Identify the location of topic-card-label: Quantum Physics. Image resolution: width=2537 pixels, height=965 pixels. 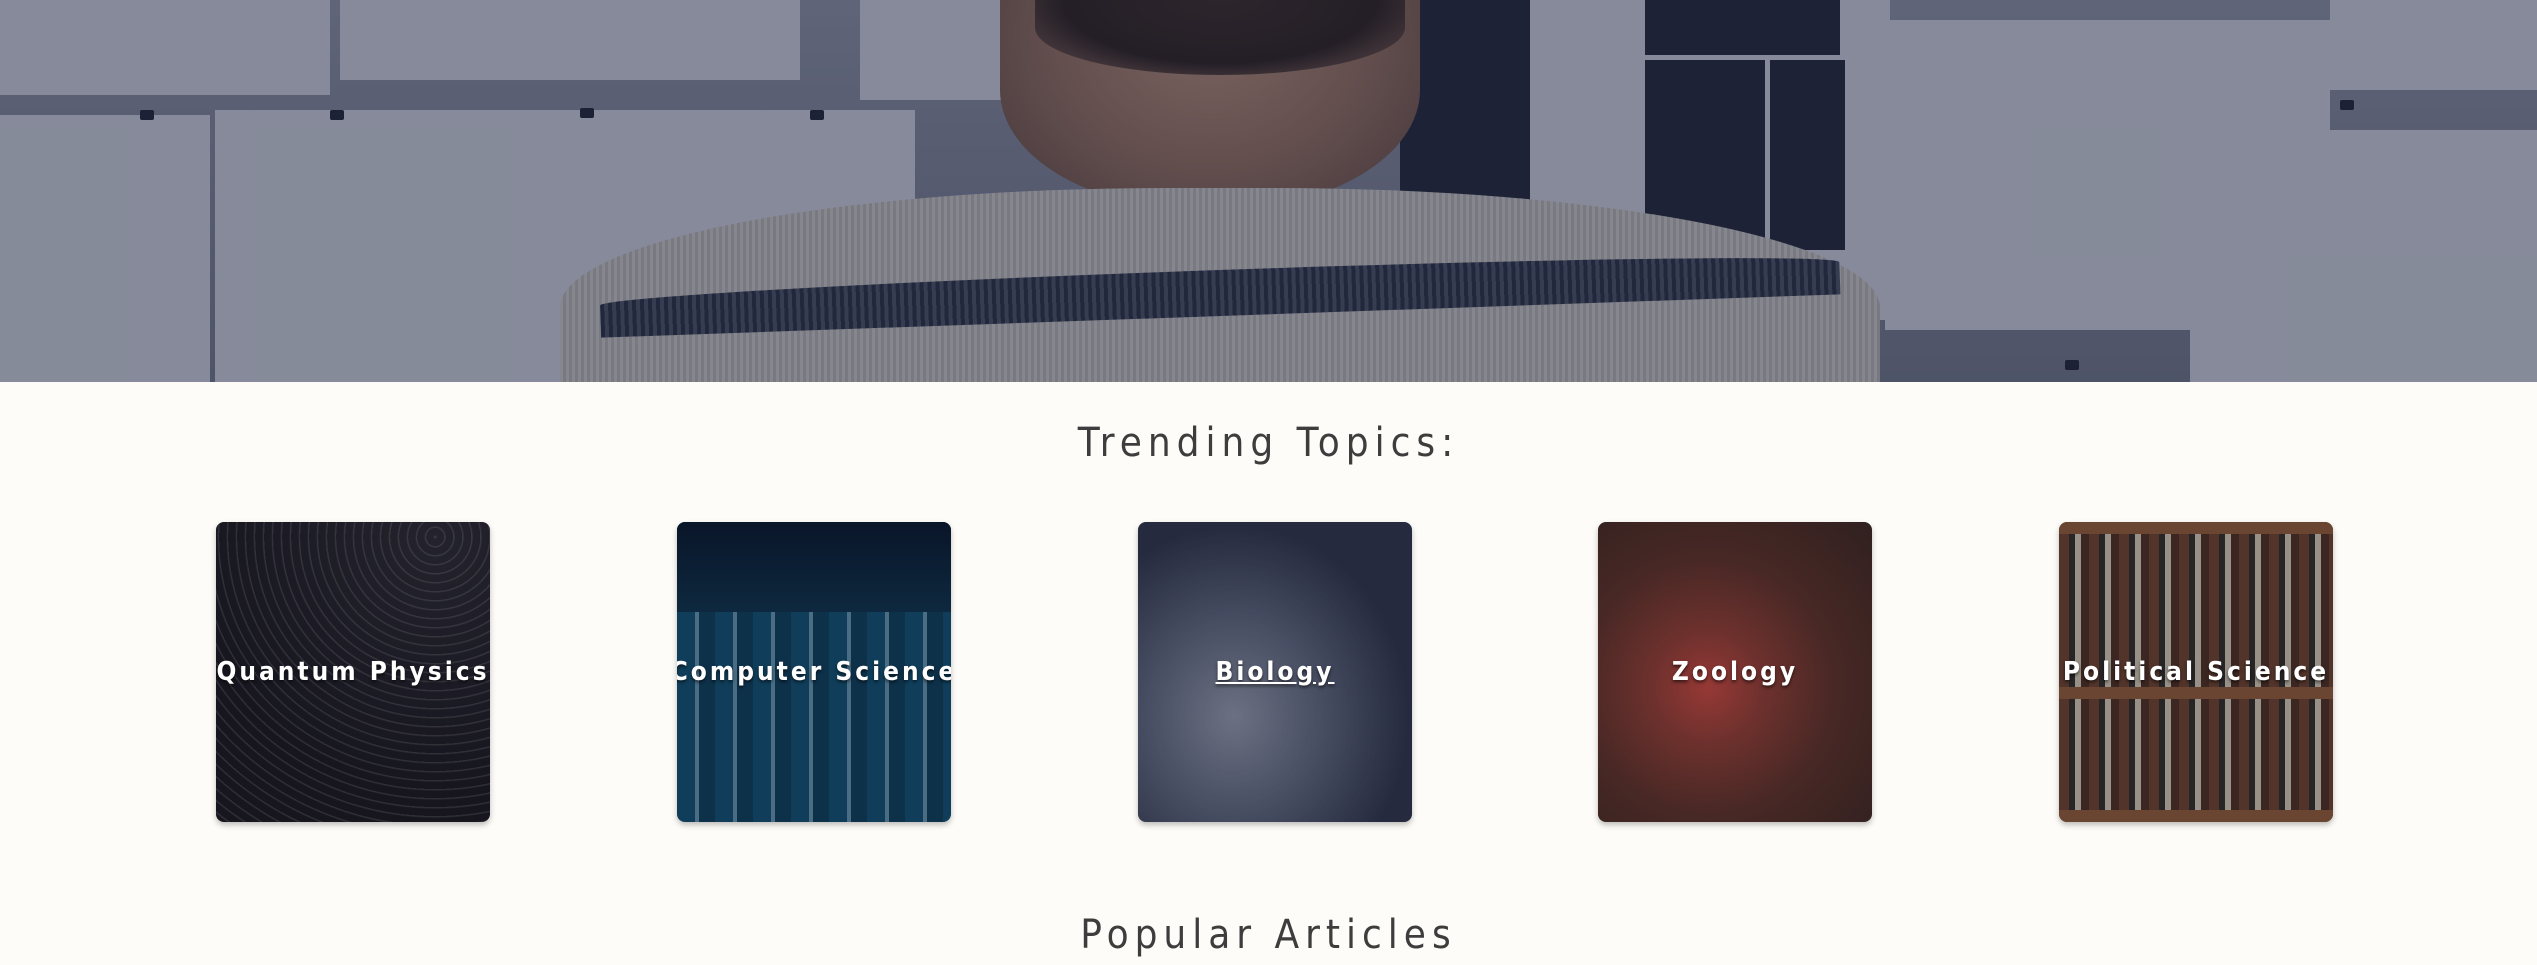
(353, 672).